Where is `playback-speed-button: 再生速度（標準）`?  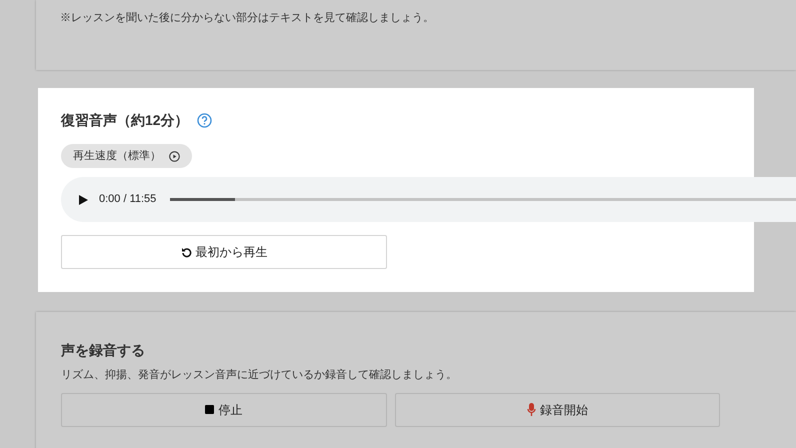 playback-speed-button: 再生速度（標準） is located at coordinates (126, 156).